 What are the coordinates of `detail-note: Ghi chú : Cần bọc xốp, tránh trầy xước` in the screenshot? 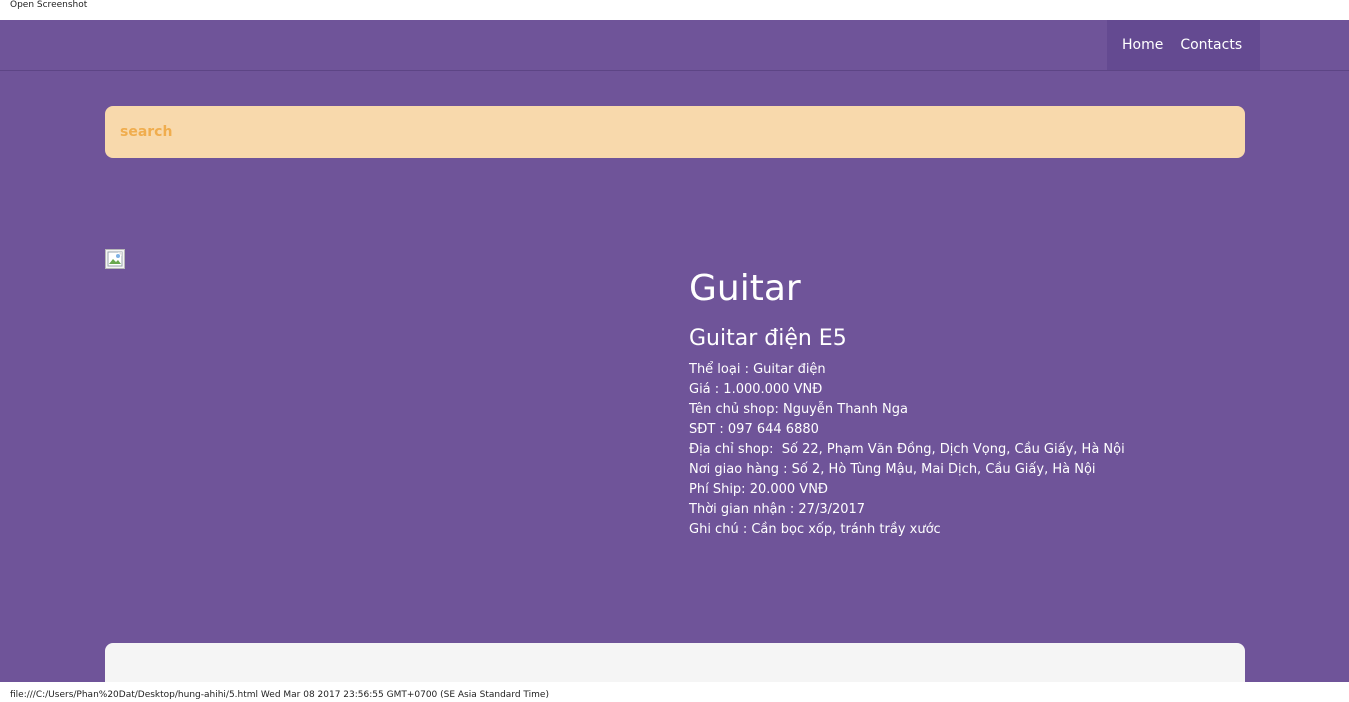 It's located at (815, 529).